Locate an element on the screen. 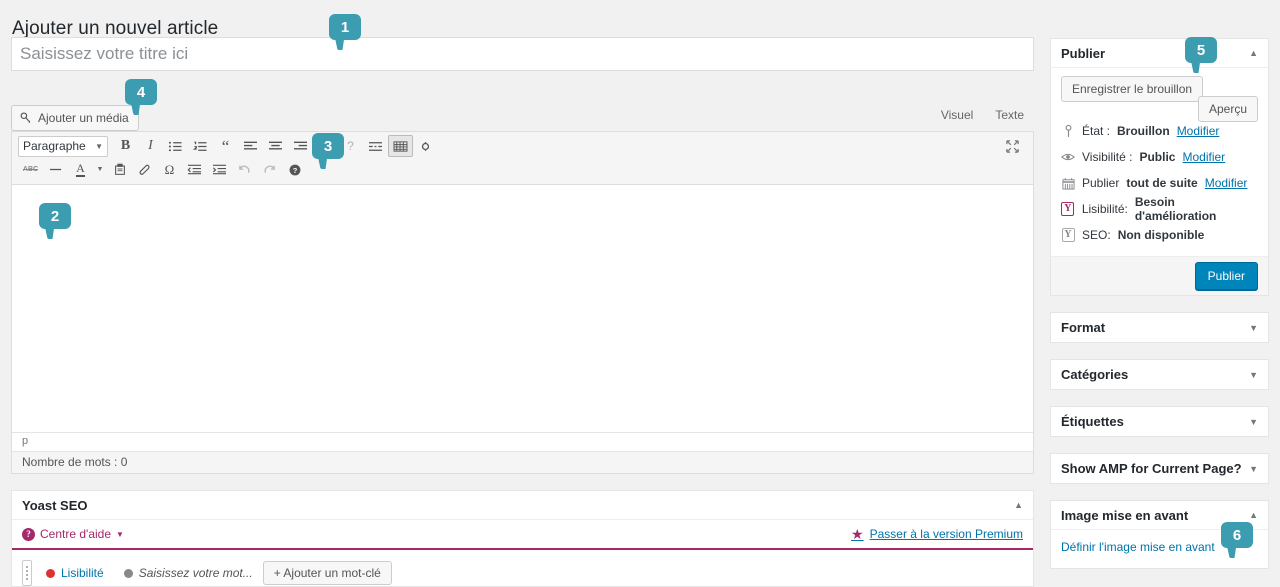 The height and width of the screenshot is (587, 1280). save-draft-button: Enregistrer le brouillon is located at coordinates (1132, 89).